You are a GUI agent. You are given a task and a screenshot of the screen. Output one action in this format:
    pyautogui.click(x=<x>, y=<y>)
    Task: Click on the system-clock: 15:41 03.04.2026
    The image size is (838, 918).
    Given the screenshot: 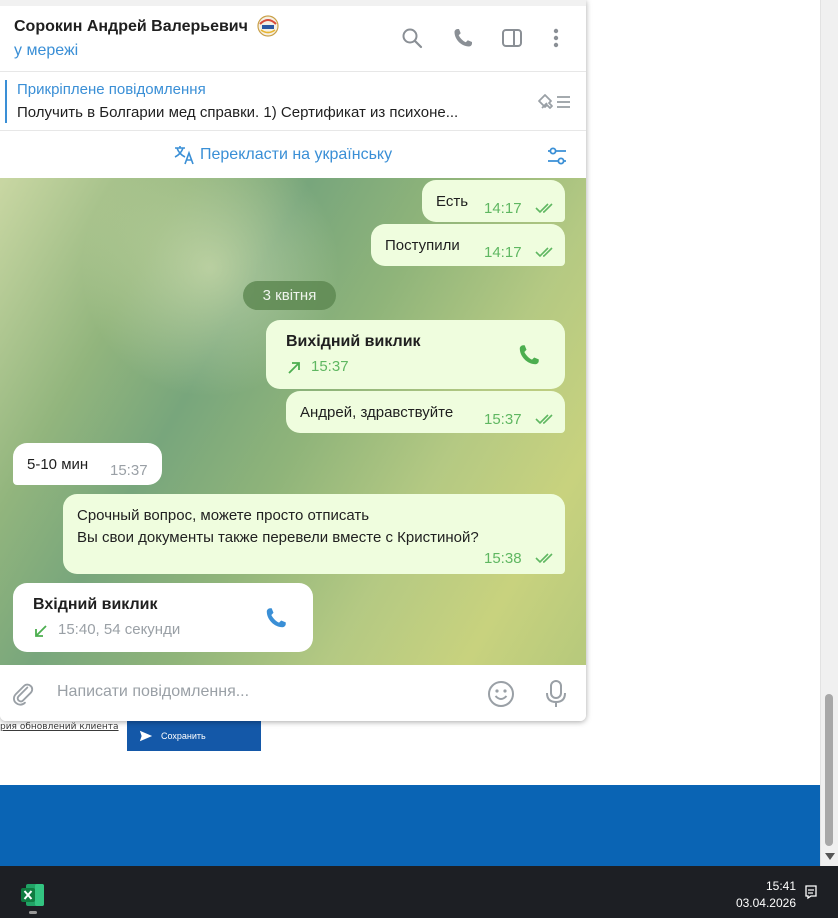 What is the action you would take?
    pyautogui.click(x=763, y=895)
    